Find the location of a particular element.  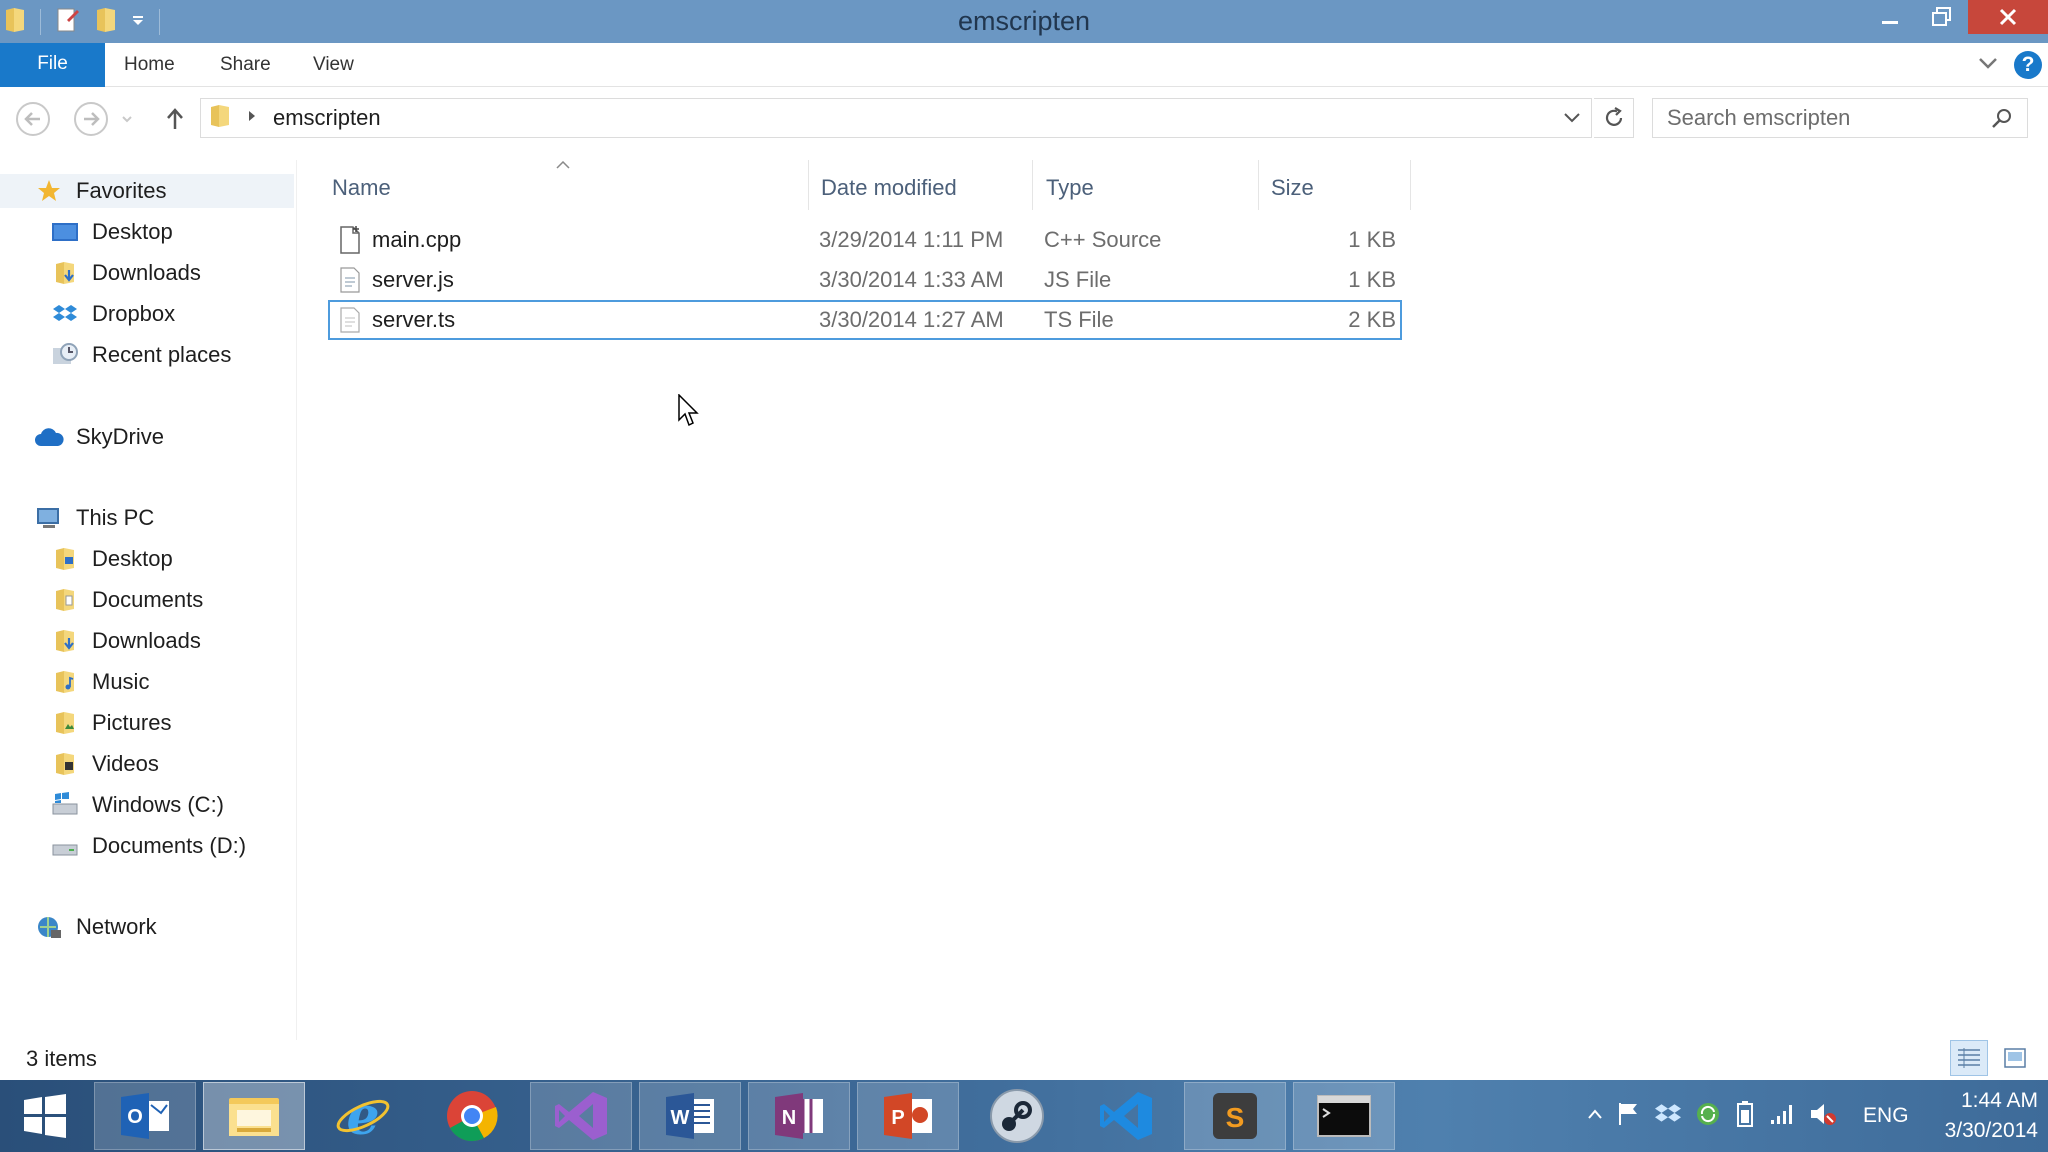

visual-studio-icon is located at coordinates (581, 1116).